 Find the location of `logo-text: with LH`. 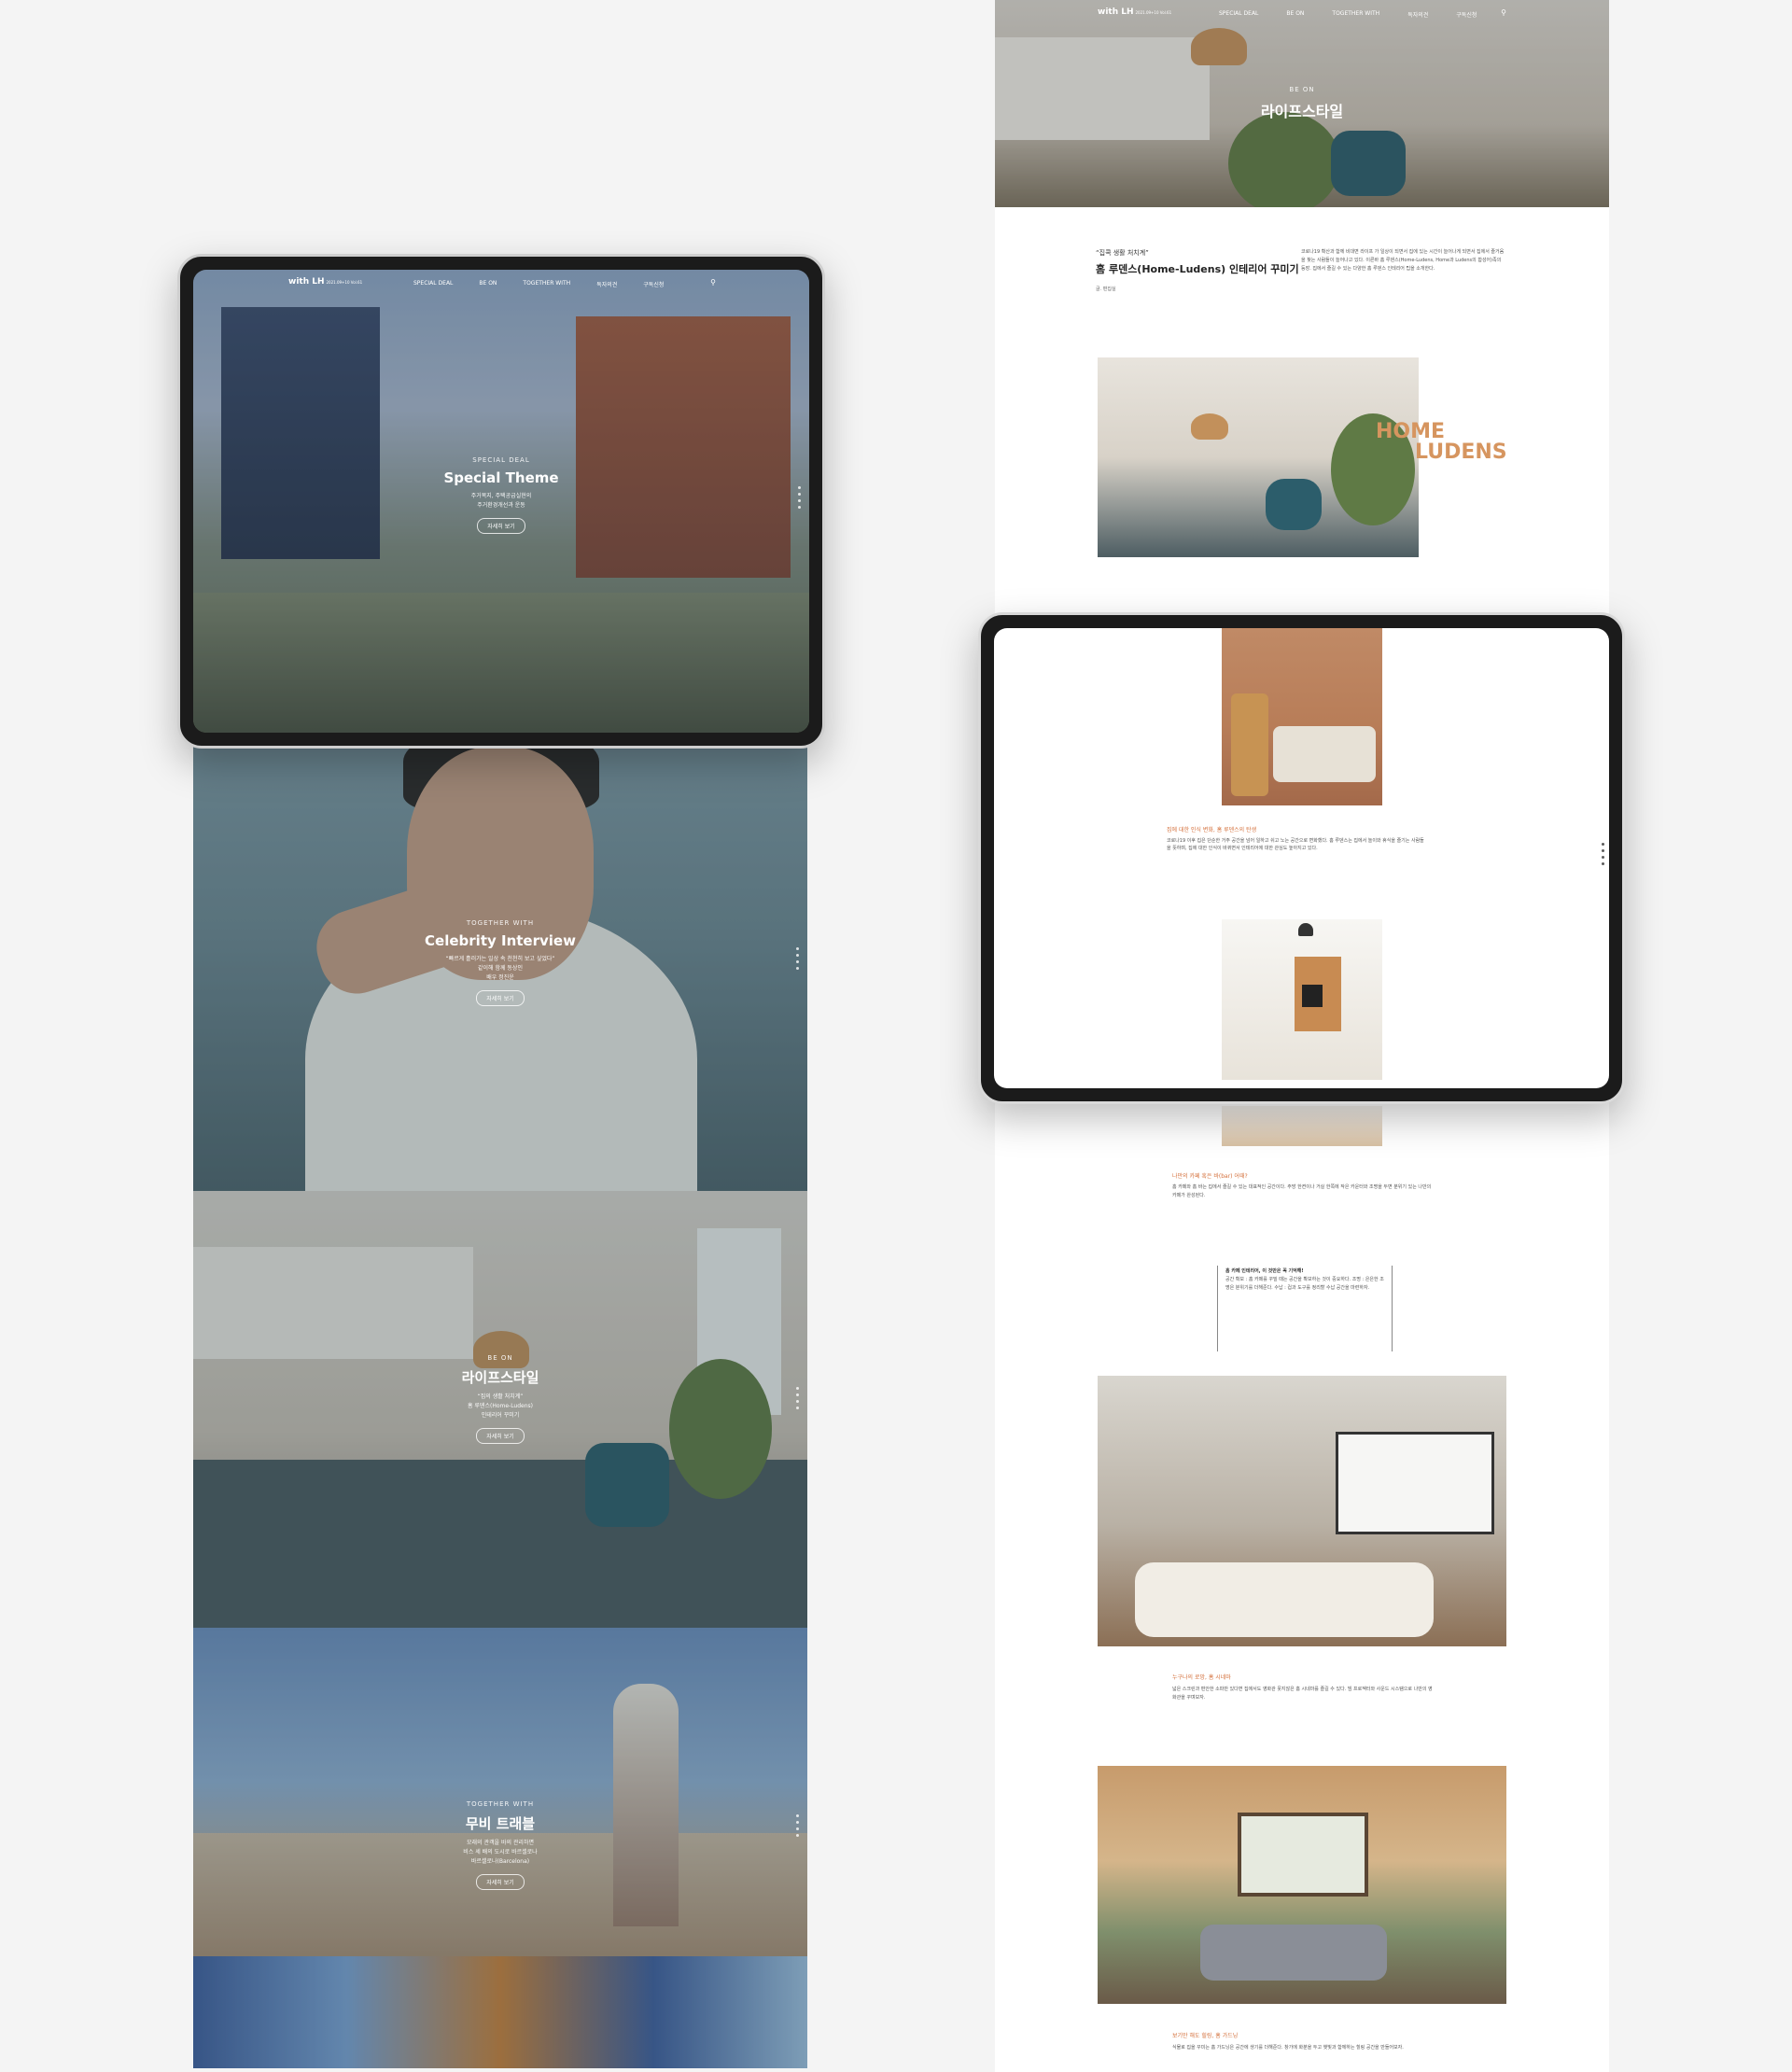

logo-text: with LH is located at coordinates (306, 282).